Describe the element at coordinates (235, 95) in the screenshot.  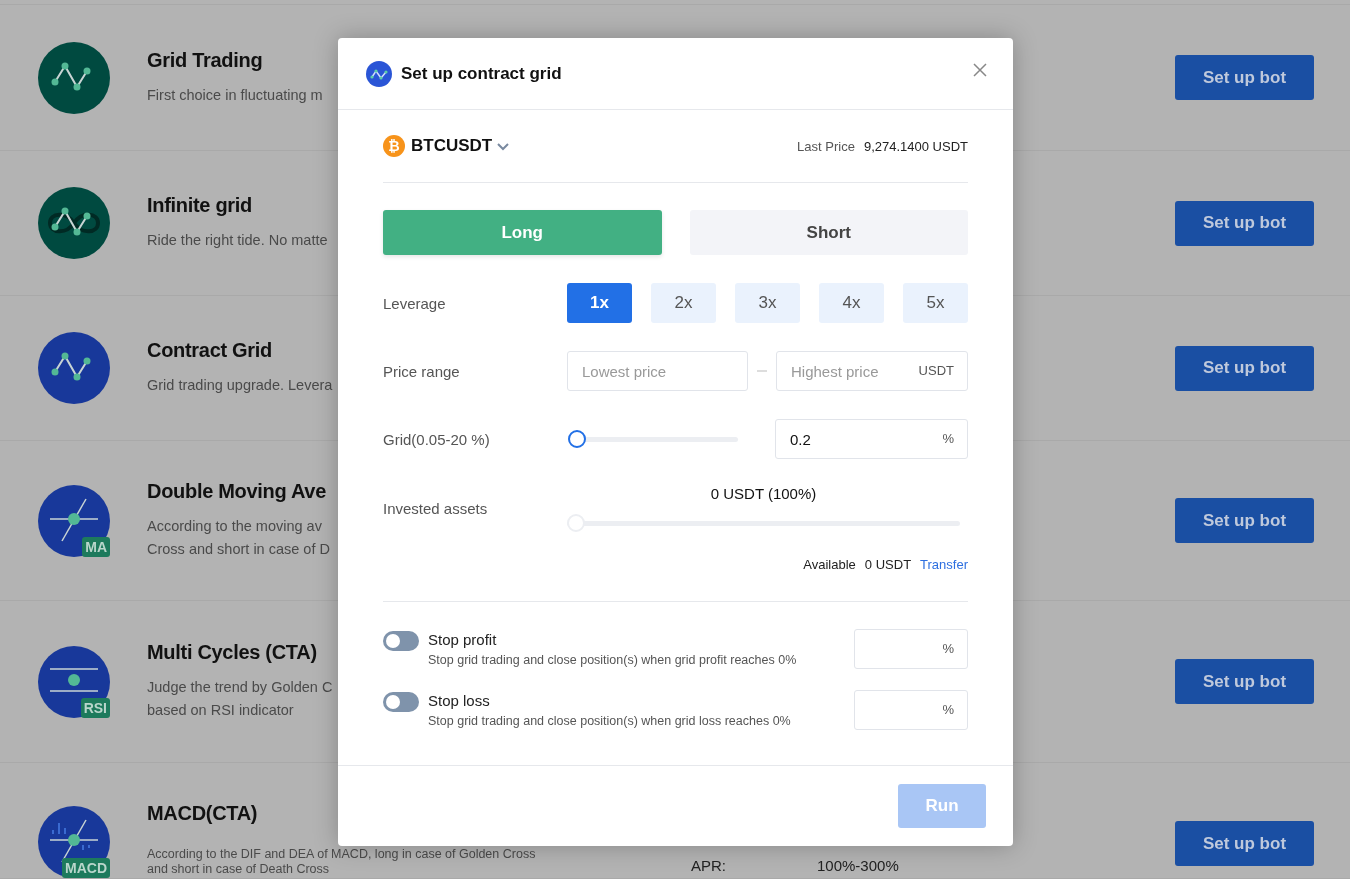
I see `bot-description: First choice in fluctuating m` at that location.